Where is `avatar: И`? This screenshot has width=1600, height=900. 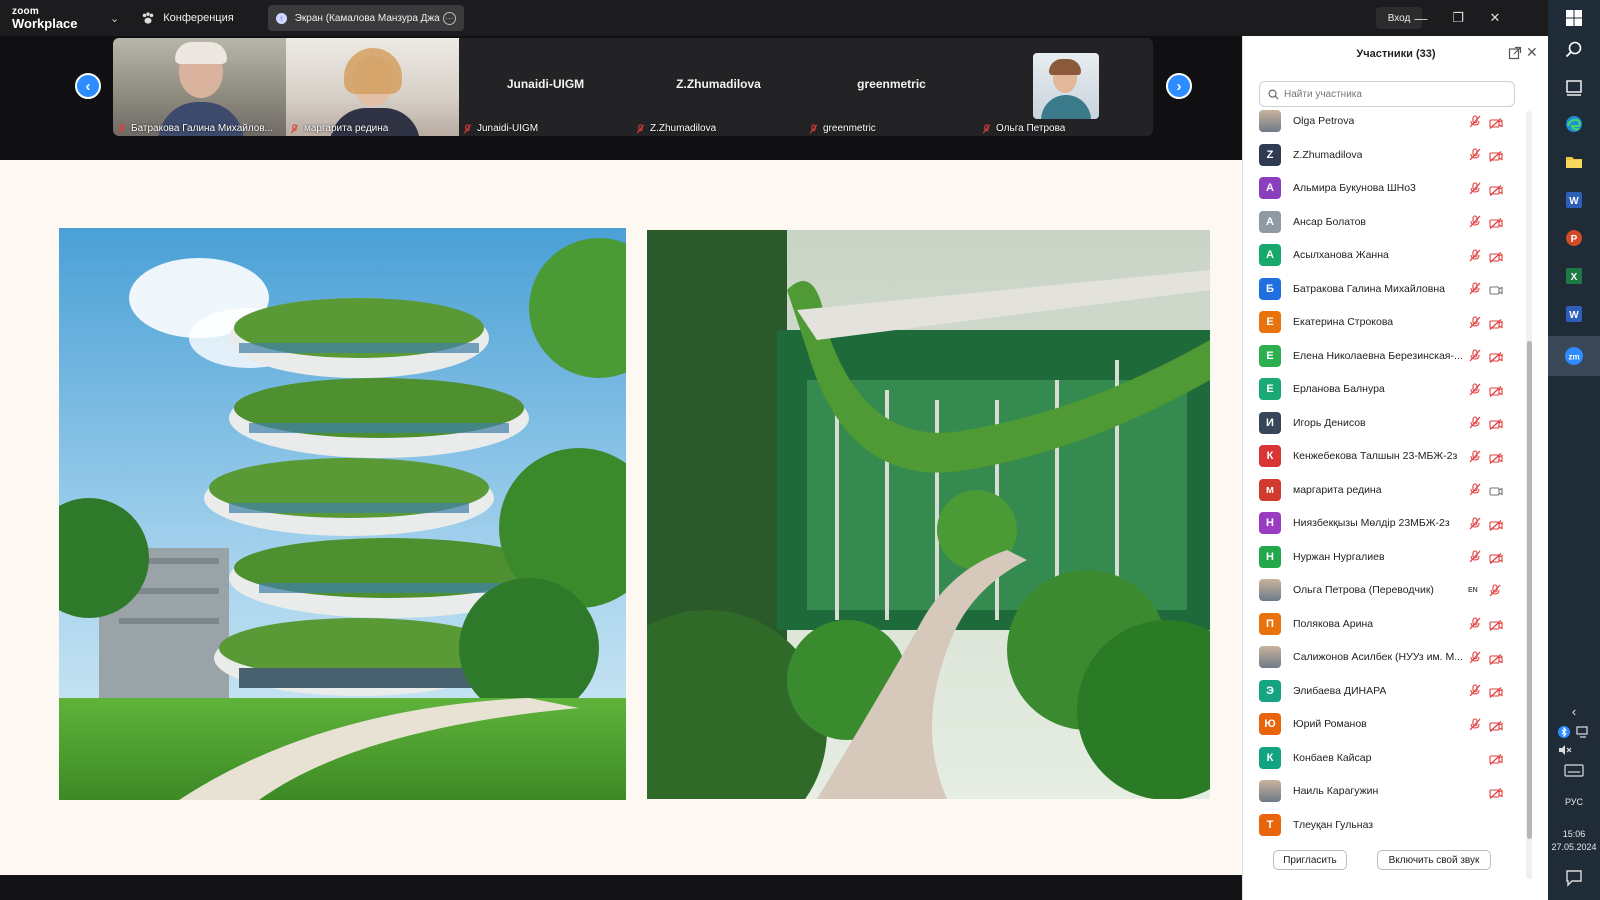
avatar: И is located at coordinates (1270, 422).